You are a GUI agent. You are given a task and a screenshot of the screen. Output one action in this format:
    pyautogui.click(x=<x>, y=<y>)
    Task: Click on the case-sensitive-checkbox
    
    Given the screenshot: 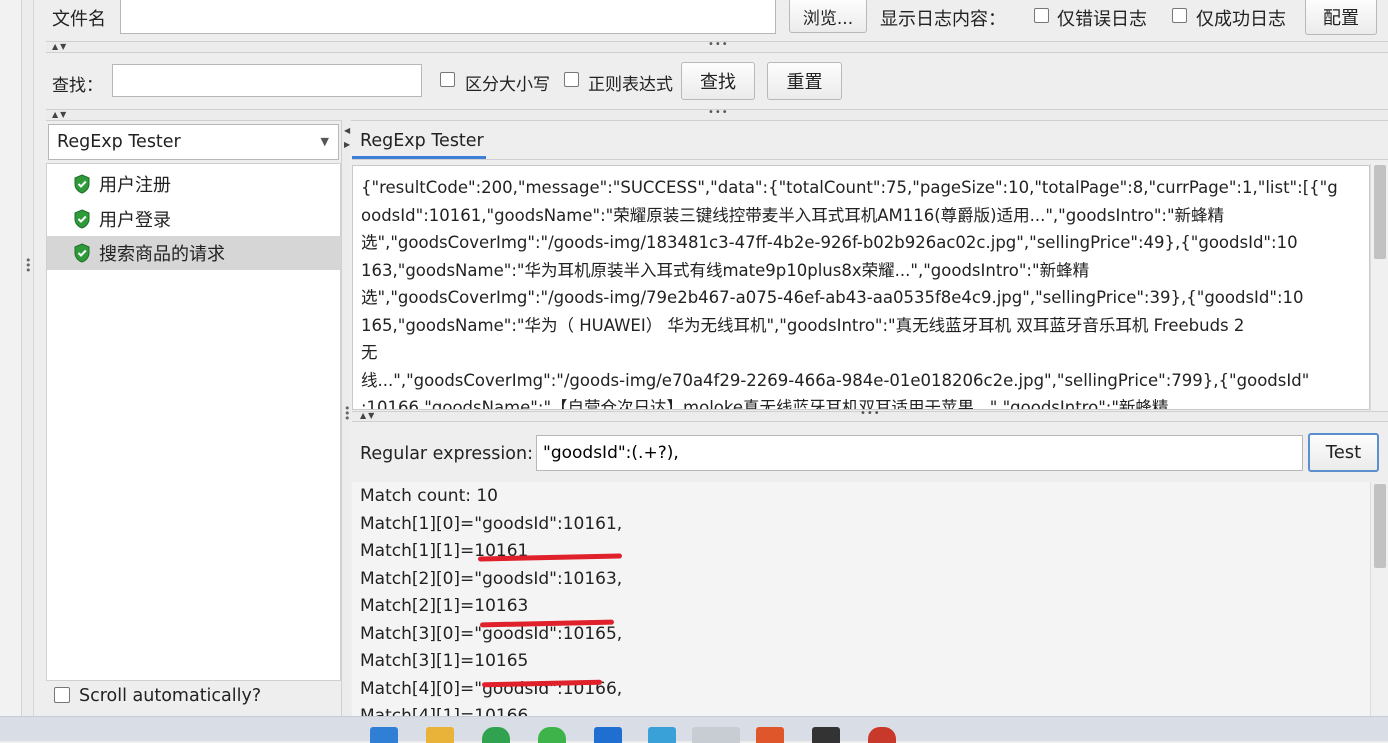 What is the action you would take?
    pyautogui.click(x=447, y=79)
    